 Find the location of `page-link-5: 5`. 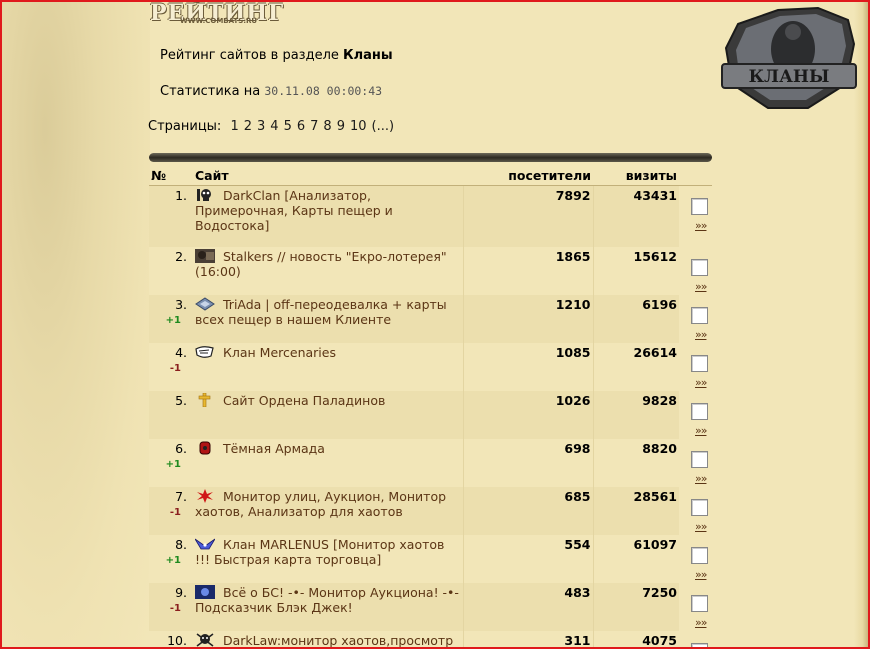

page-link-5: 5 is located at coordinates (288, 126).